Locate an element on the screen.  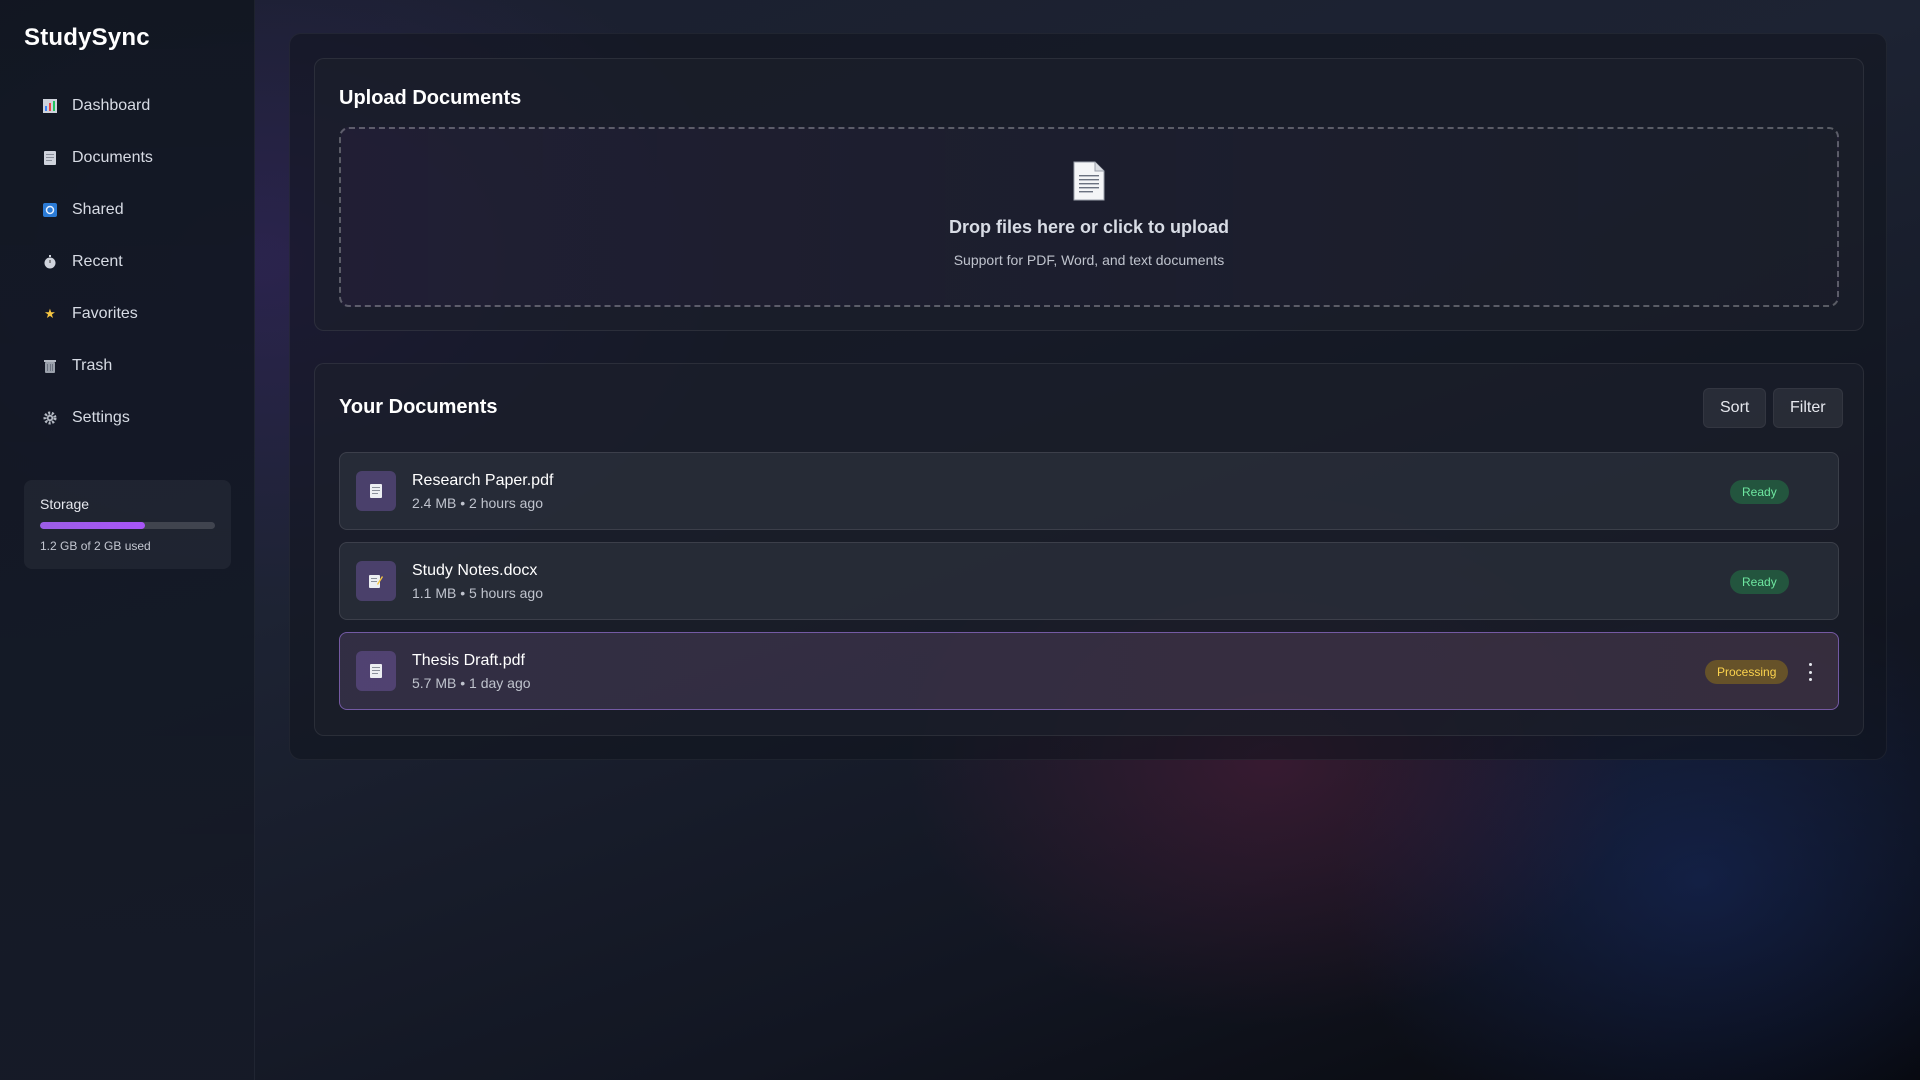
sidebar-item-label: Settings is located at coordinates (101, 417).